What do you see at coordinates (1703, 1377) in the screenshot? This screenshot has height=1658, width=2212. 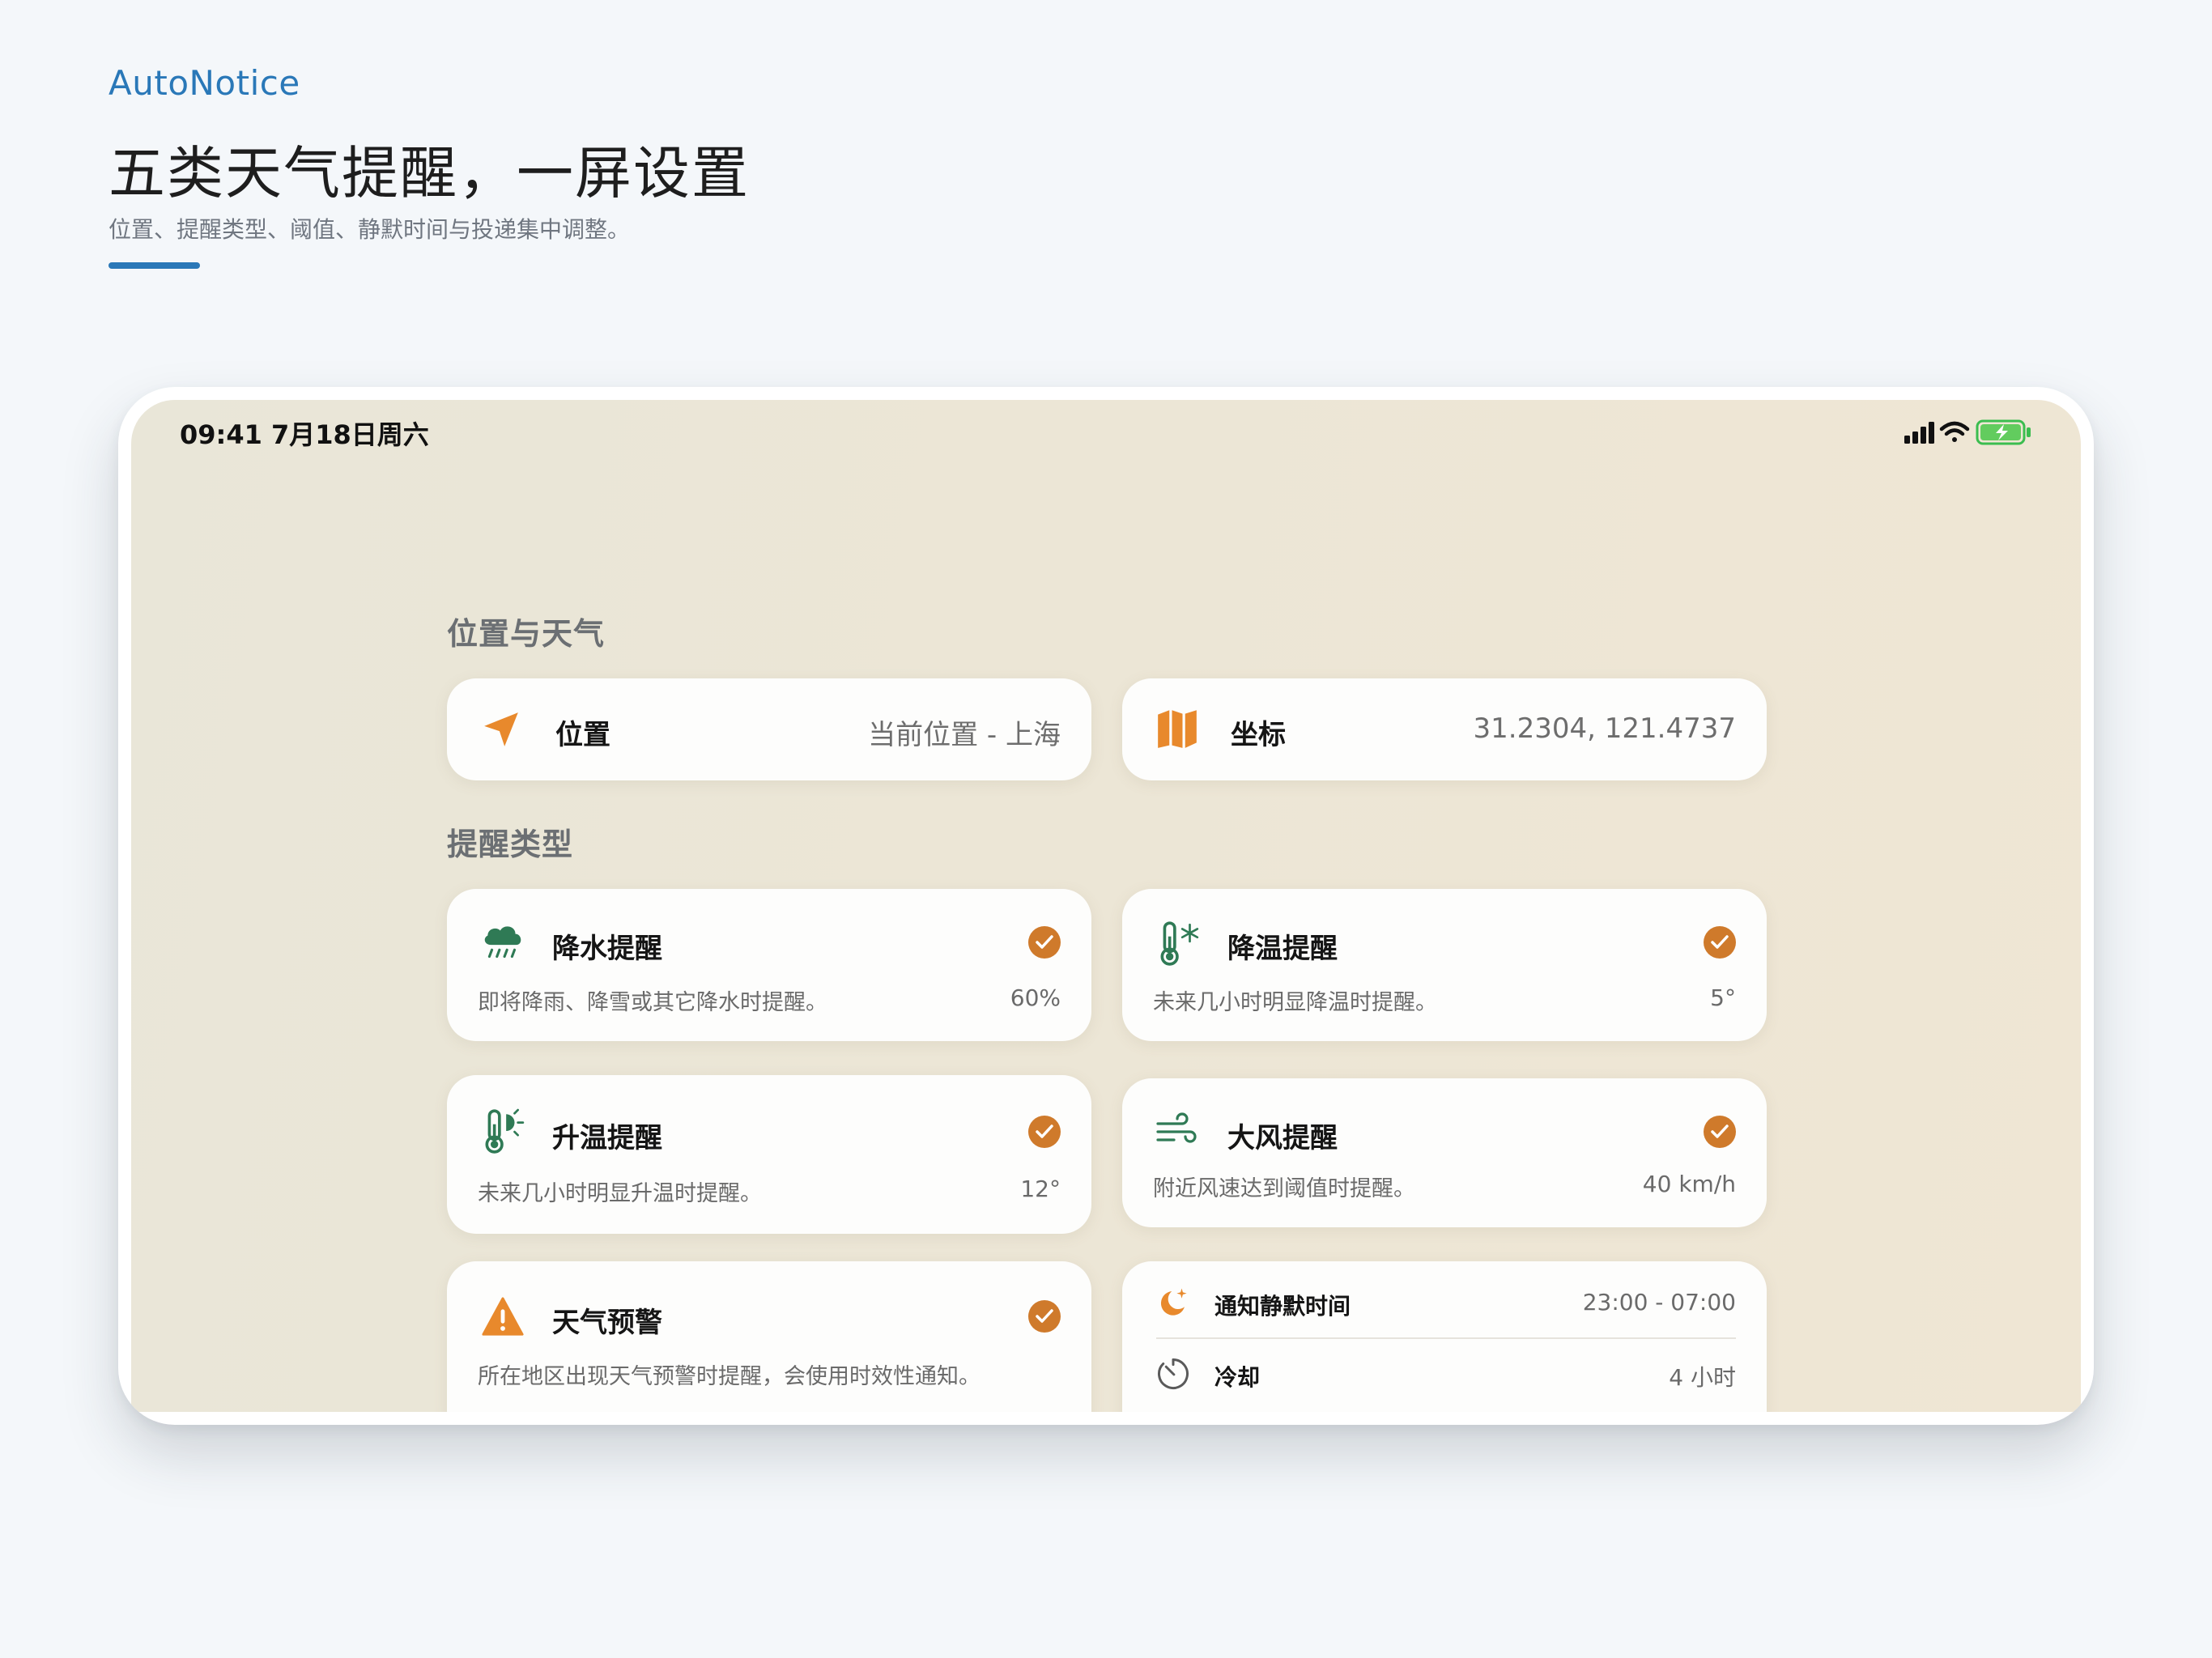 I see `cooldown-value: 4 小时` at bounding box center [1703, 1377].